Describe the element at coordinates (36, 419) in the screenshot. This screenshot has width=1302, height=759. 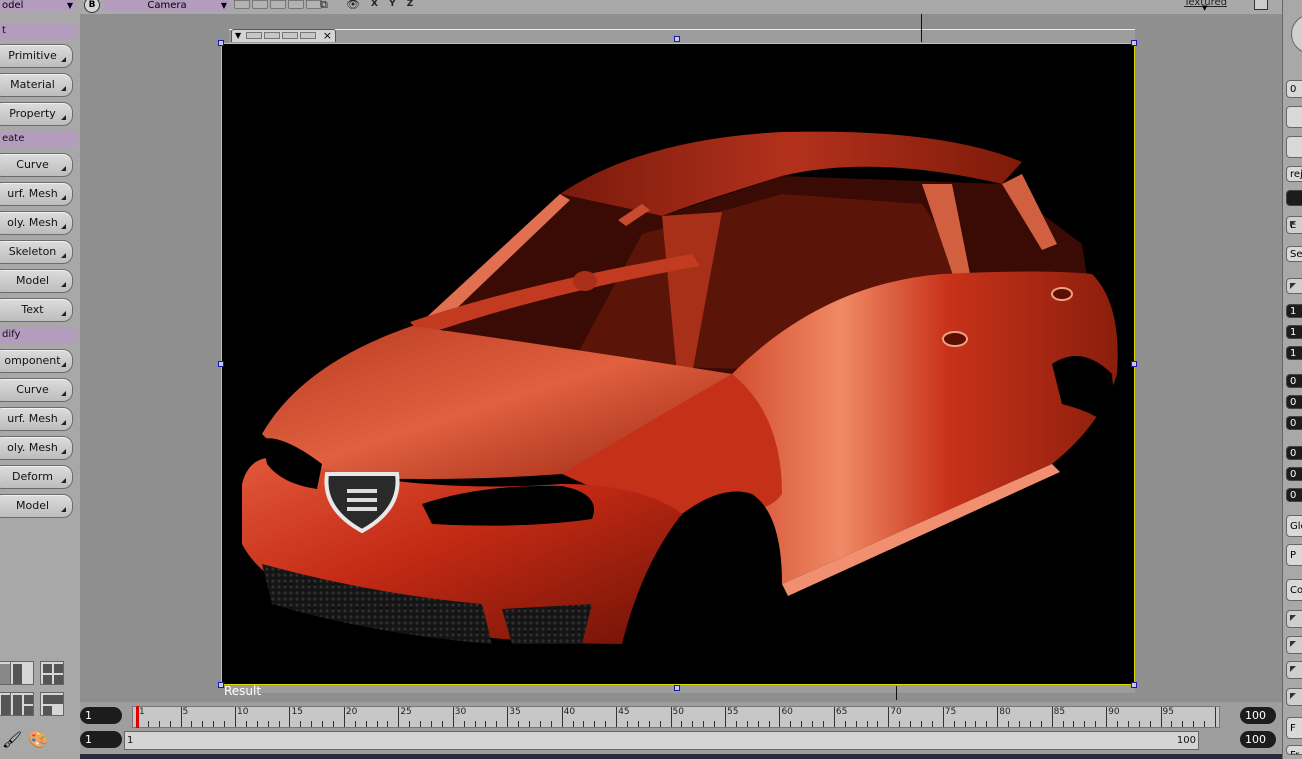
I see `tool-modify-surf-mesh: urf. Mesh` at that location.